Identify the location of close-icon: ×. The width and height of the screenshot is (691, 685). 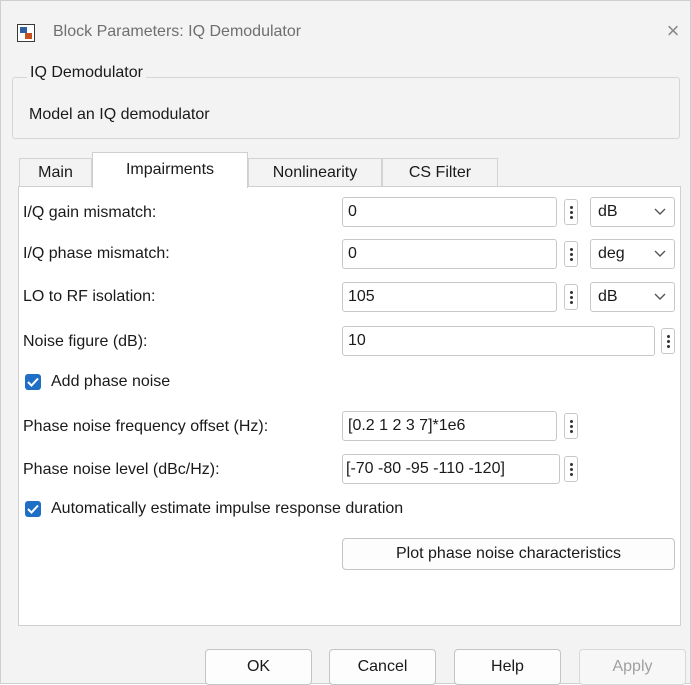
(673, 31).